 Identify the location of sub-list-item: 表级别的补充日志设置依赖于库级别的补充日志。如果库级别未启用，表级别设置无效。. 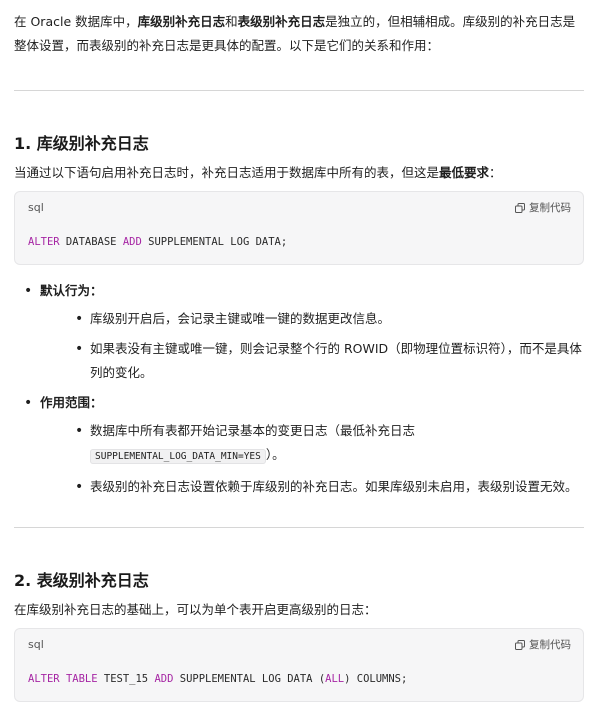
(312, 487).